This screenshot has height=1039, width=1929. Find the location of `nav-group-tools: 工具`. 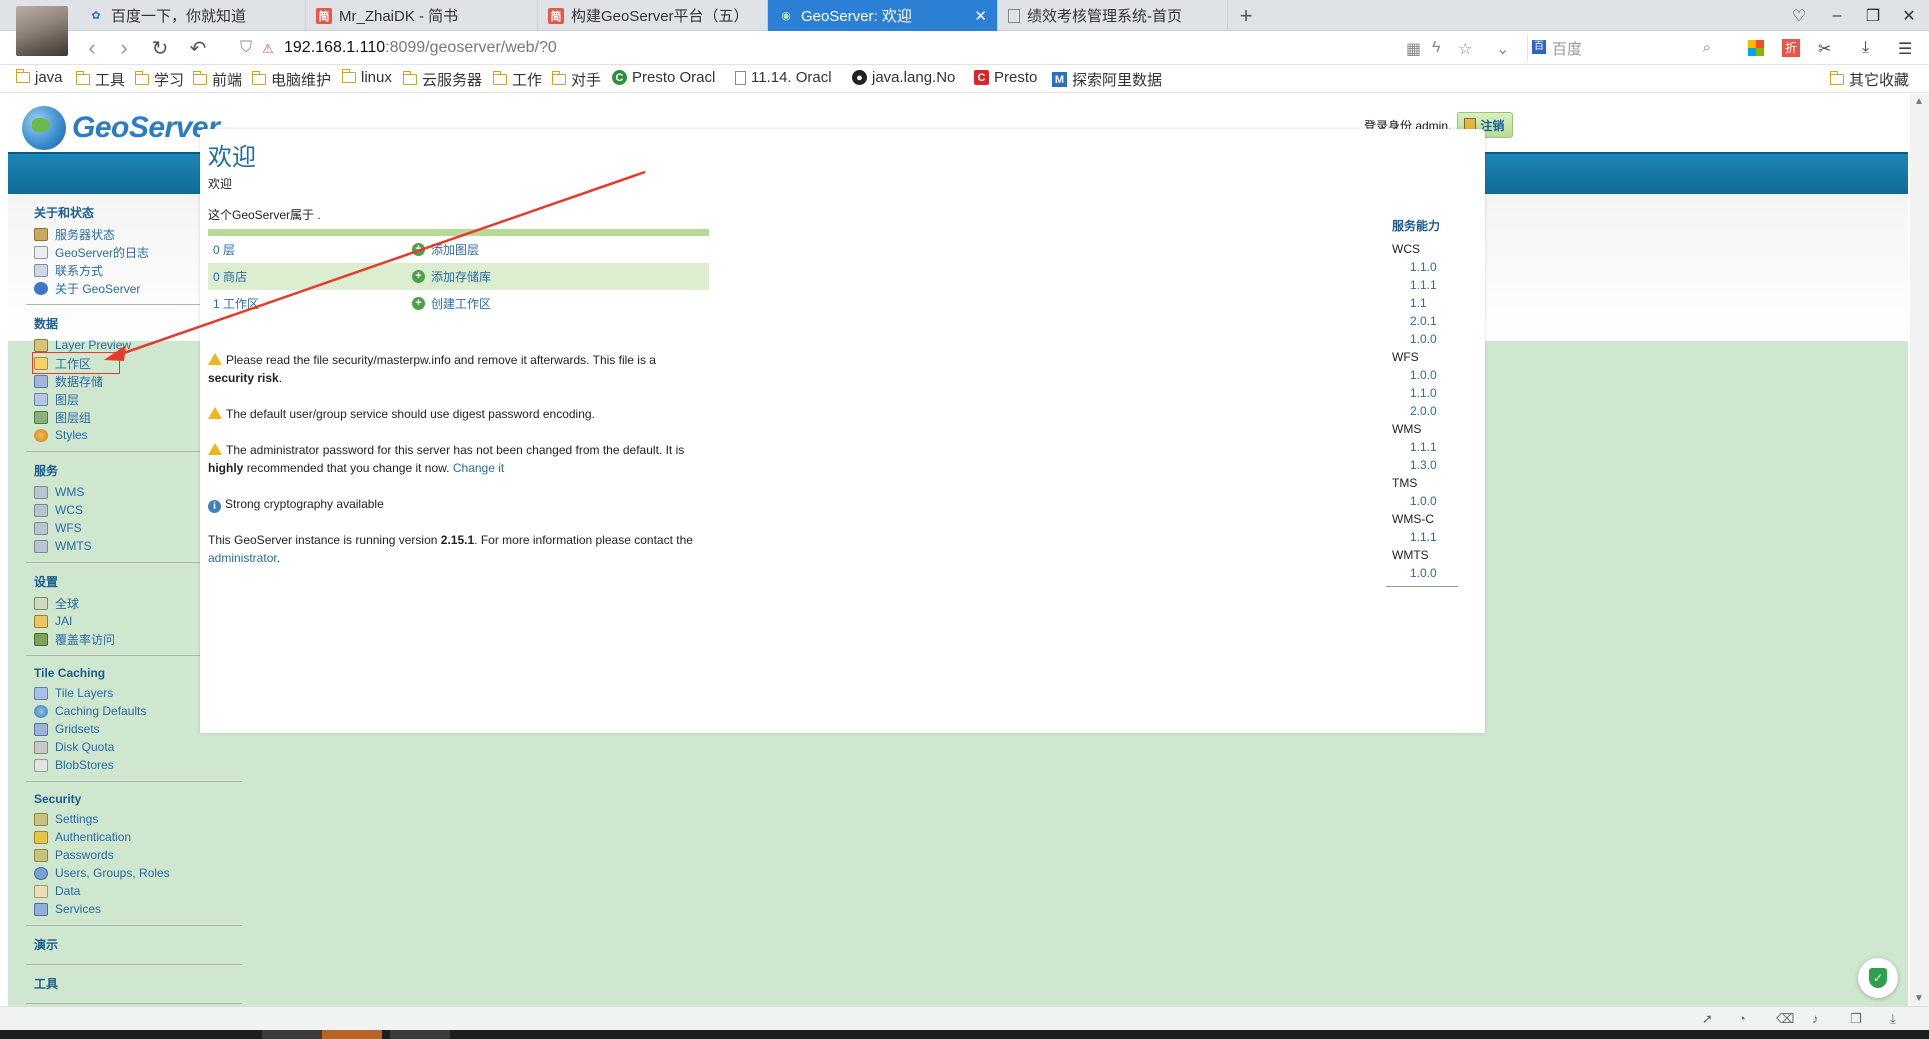

nav-group-tools: 工具 is located at coordinates (134, 984).